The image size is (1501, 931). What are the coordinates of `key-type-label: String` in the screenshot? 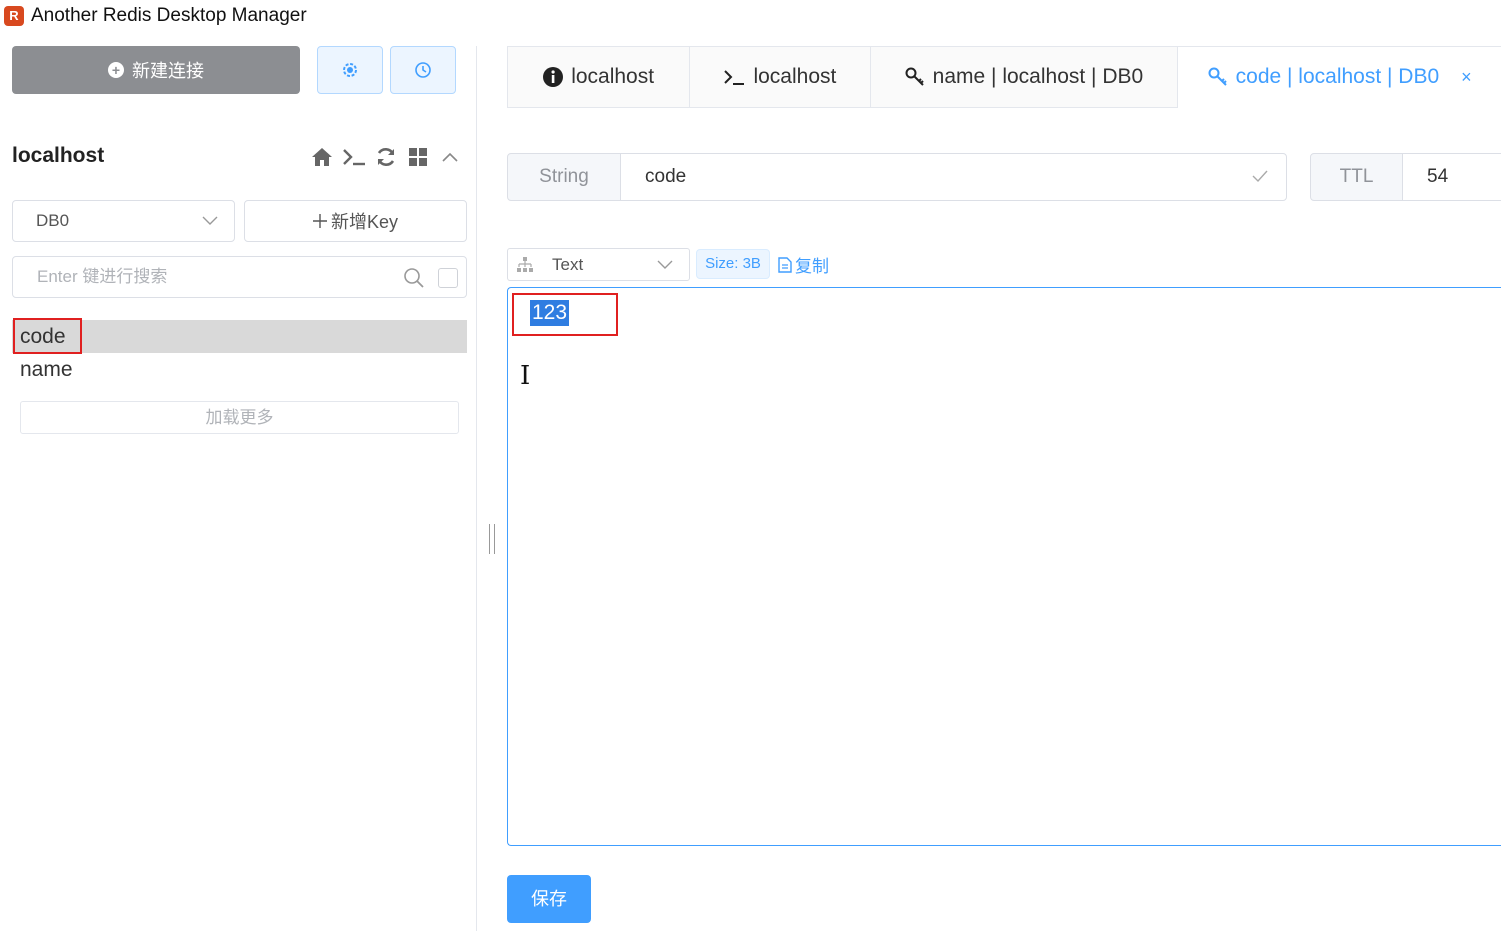 It's located at (564, 177).